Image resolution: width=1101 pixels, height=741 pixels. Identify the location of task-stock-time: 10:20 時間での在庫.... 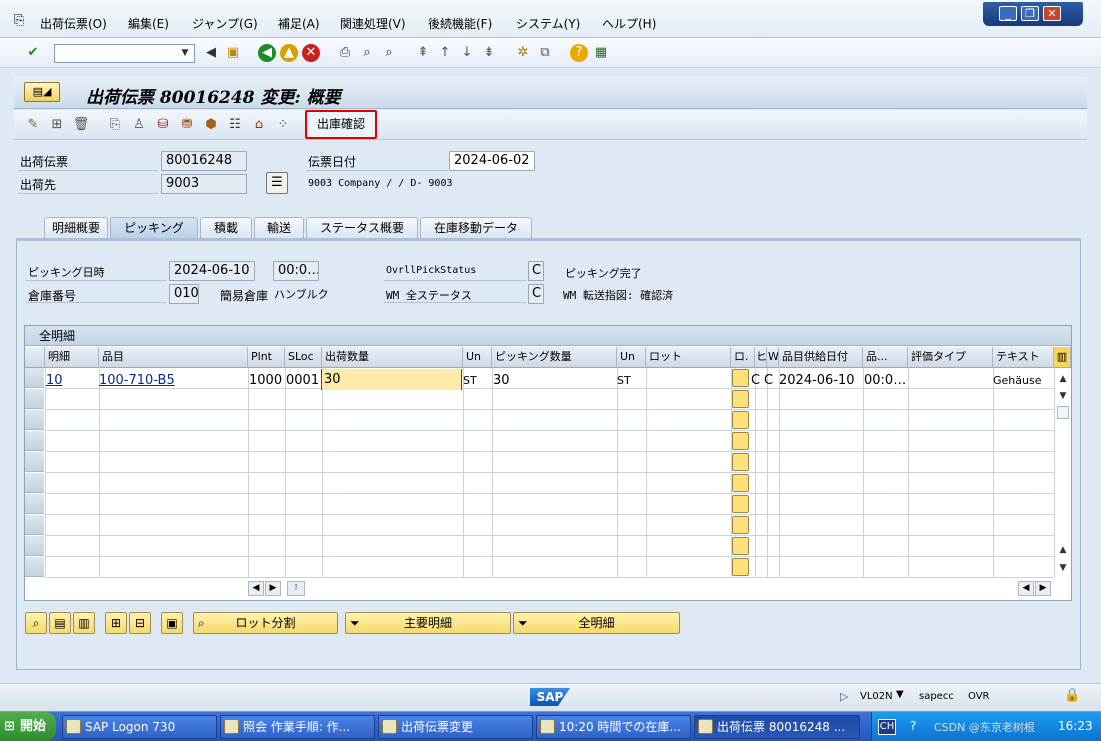
(613, 727).